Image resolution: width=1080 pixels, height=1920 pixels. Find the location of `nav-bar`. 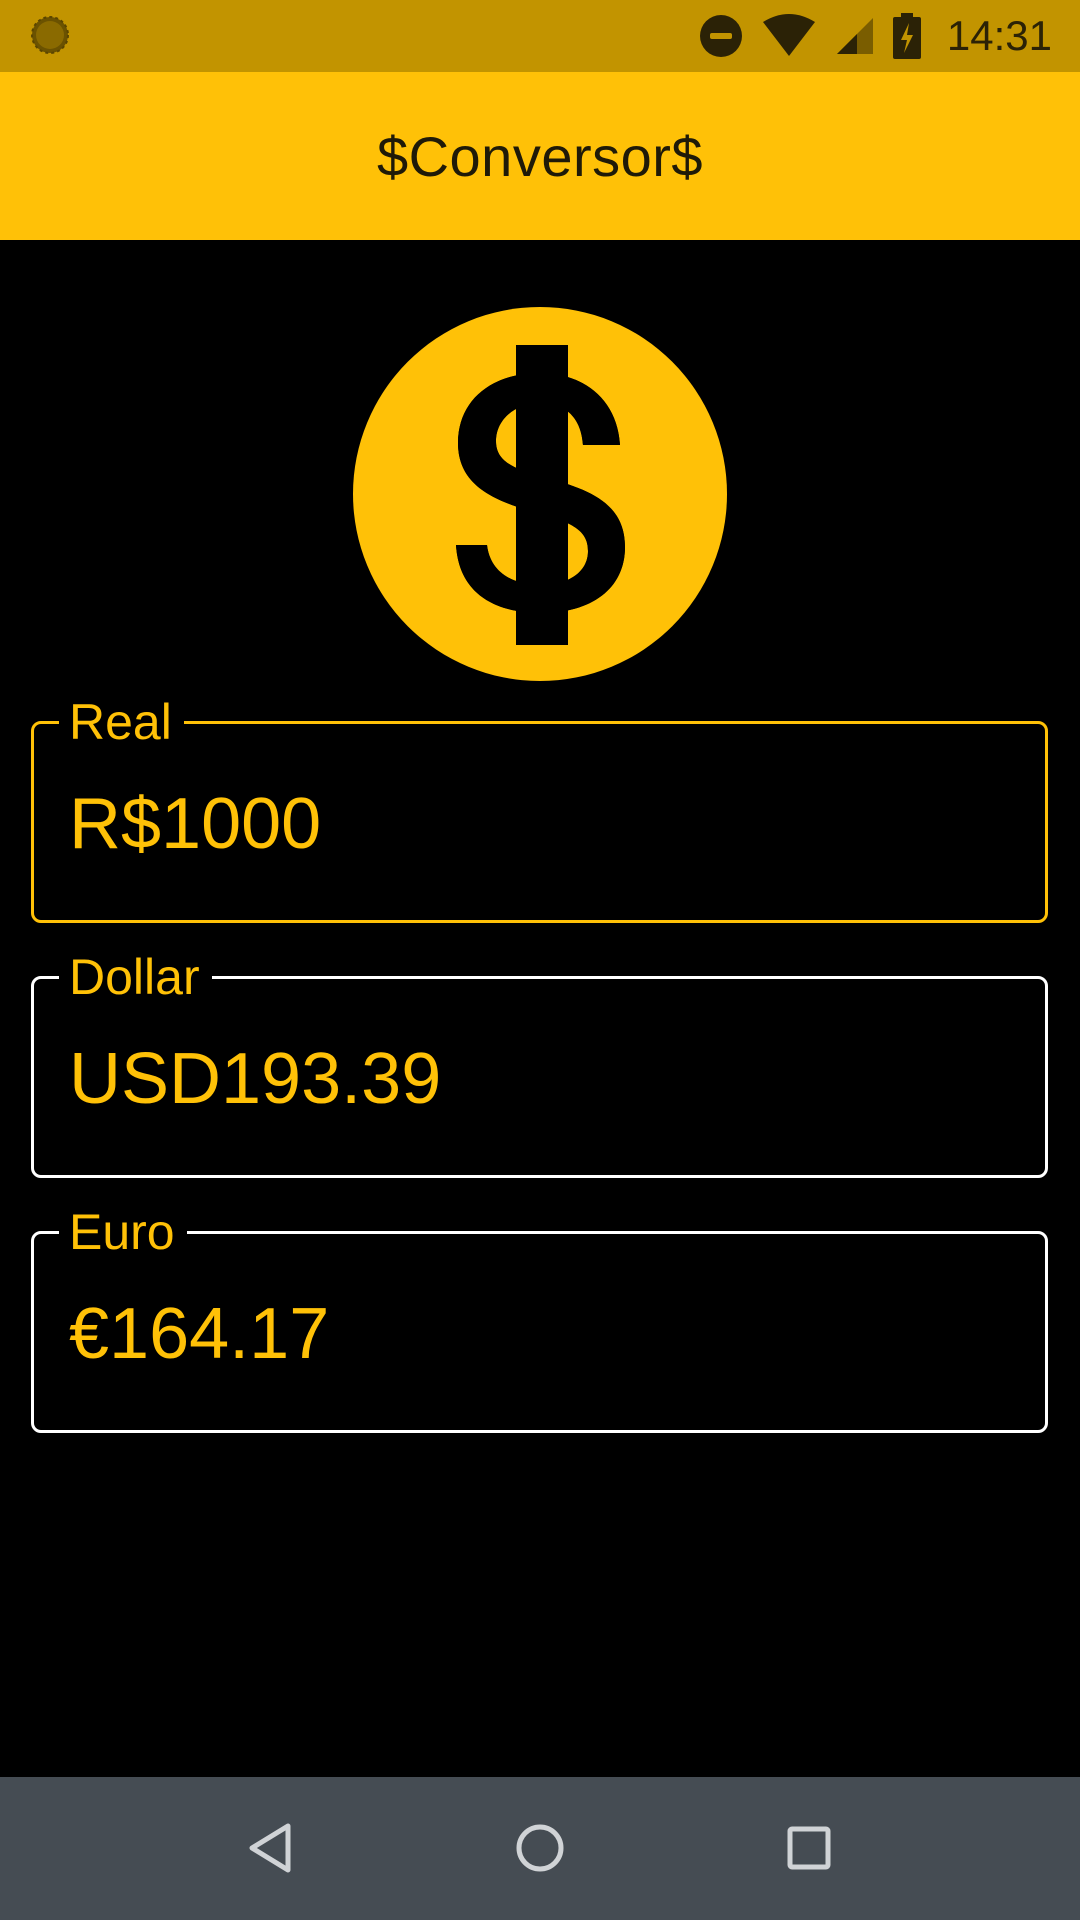

nav-bar is located at coordinates (540, 1848).